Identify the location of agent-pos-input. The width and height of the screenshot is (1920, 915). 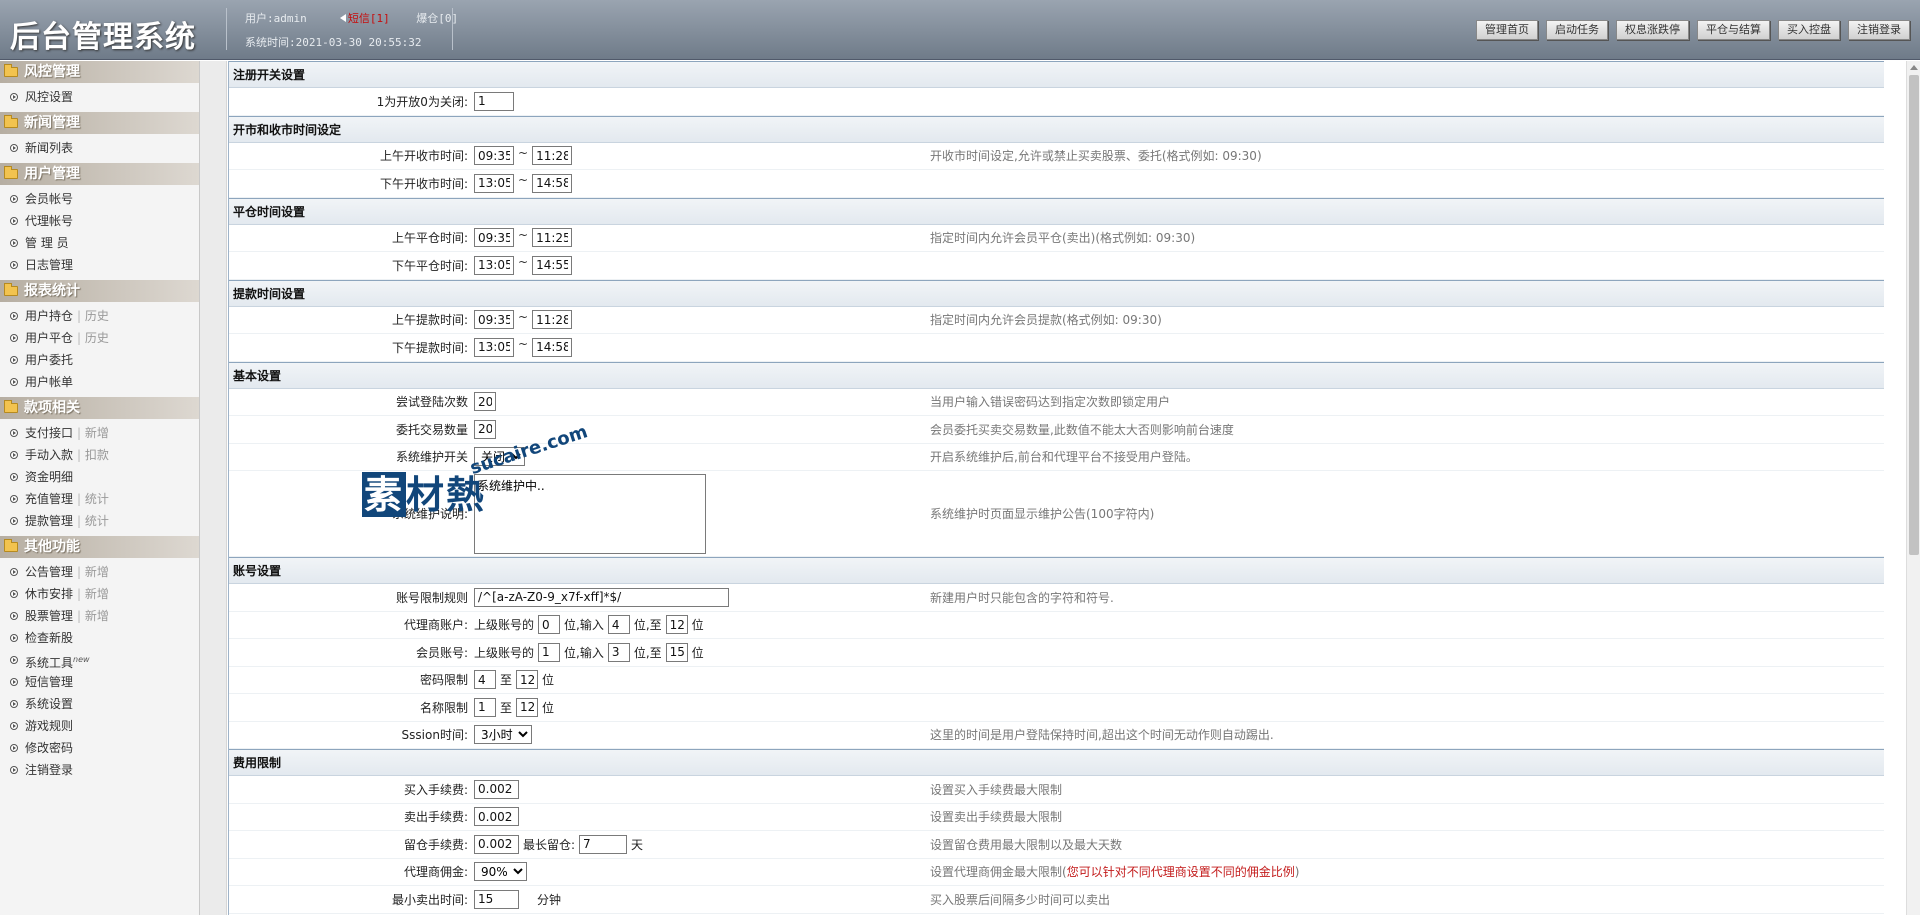
(549, 625).